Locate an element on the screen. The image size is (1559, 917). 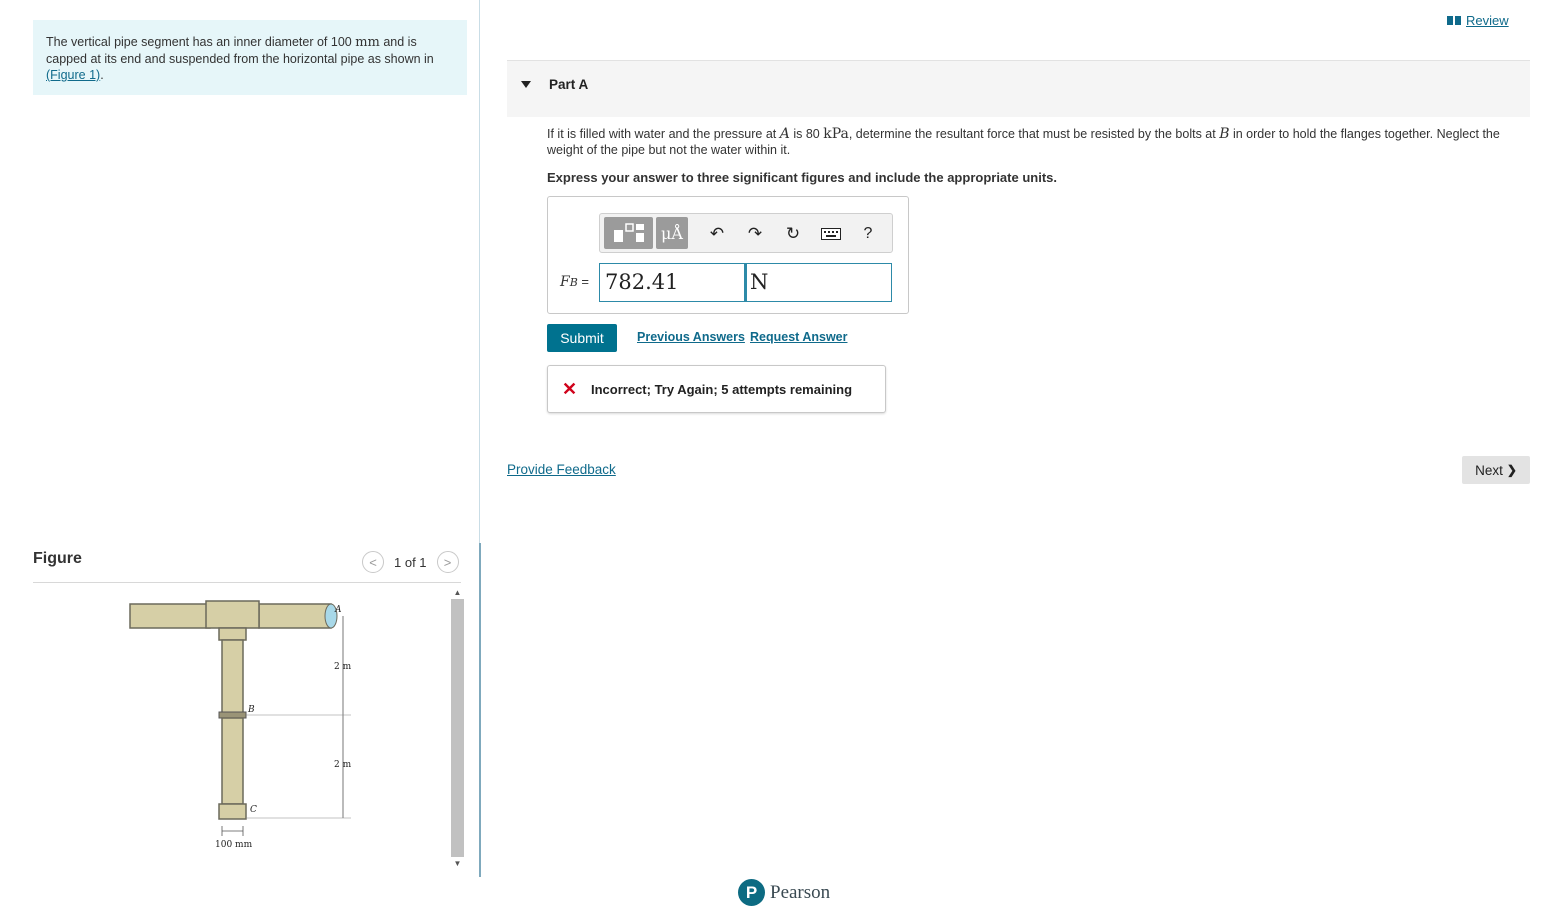
keyboard-icon is located at coordinates (831, 234).